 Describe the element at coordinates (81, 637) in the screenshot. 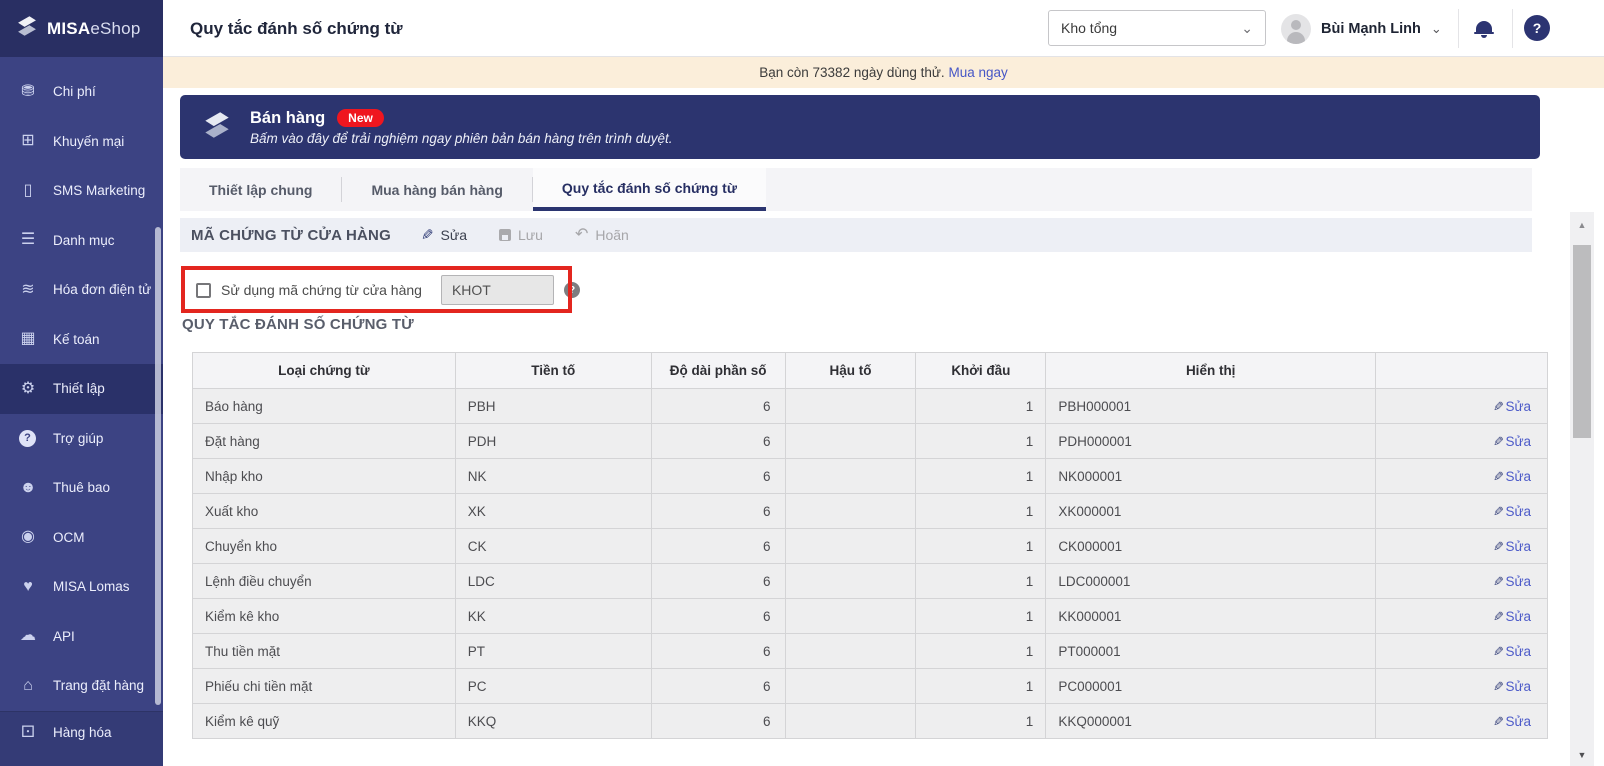

I see `sidebar-item-api: ☁ API` at that location.